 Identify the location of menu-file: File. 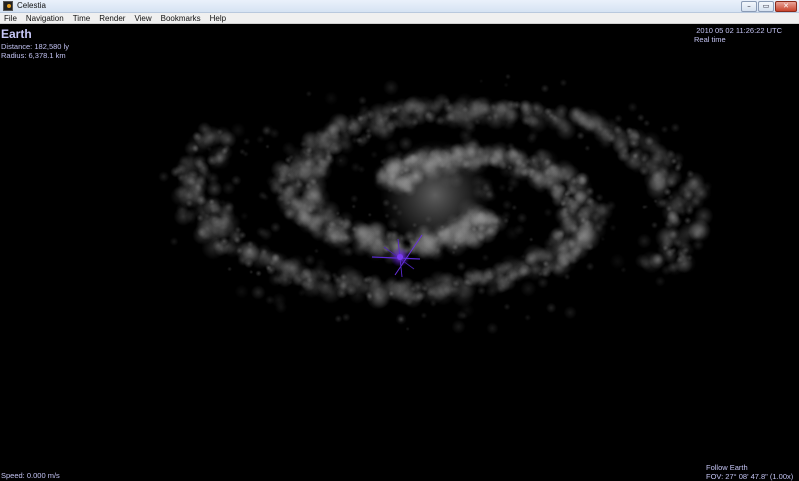
(10, 18).